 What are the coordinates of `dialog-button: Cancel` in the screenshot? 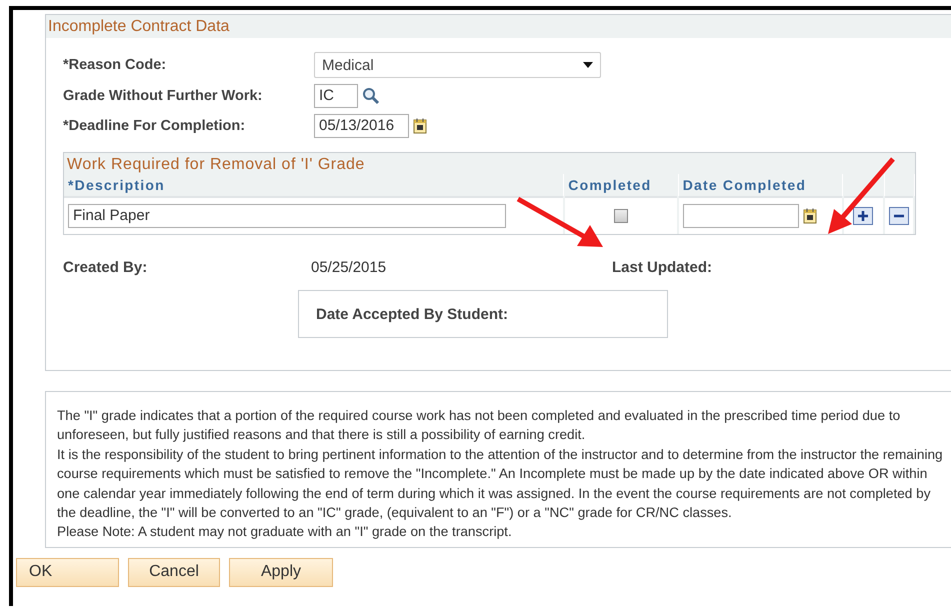 It's located at (174, 572).